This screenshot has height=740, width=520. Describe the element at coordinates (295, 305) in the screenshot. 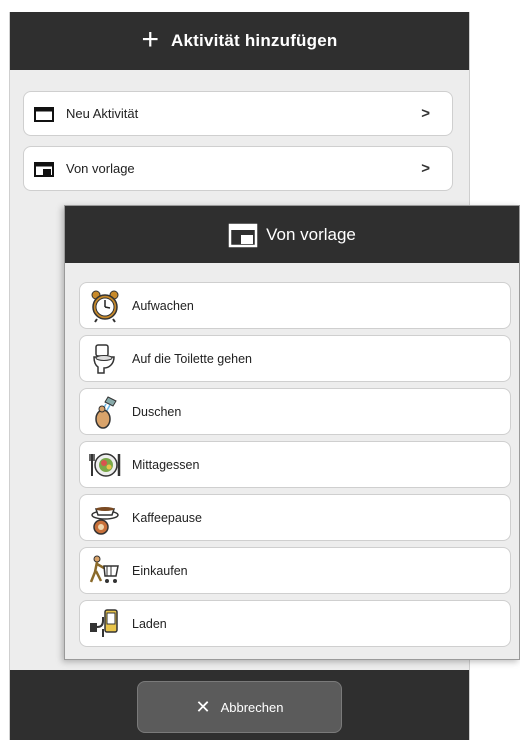

I see `template-item-aufwachen: Aufwachen` at that location.